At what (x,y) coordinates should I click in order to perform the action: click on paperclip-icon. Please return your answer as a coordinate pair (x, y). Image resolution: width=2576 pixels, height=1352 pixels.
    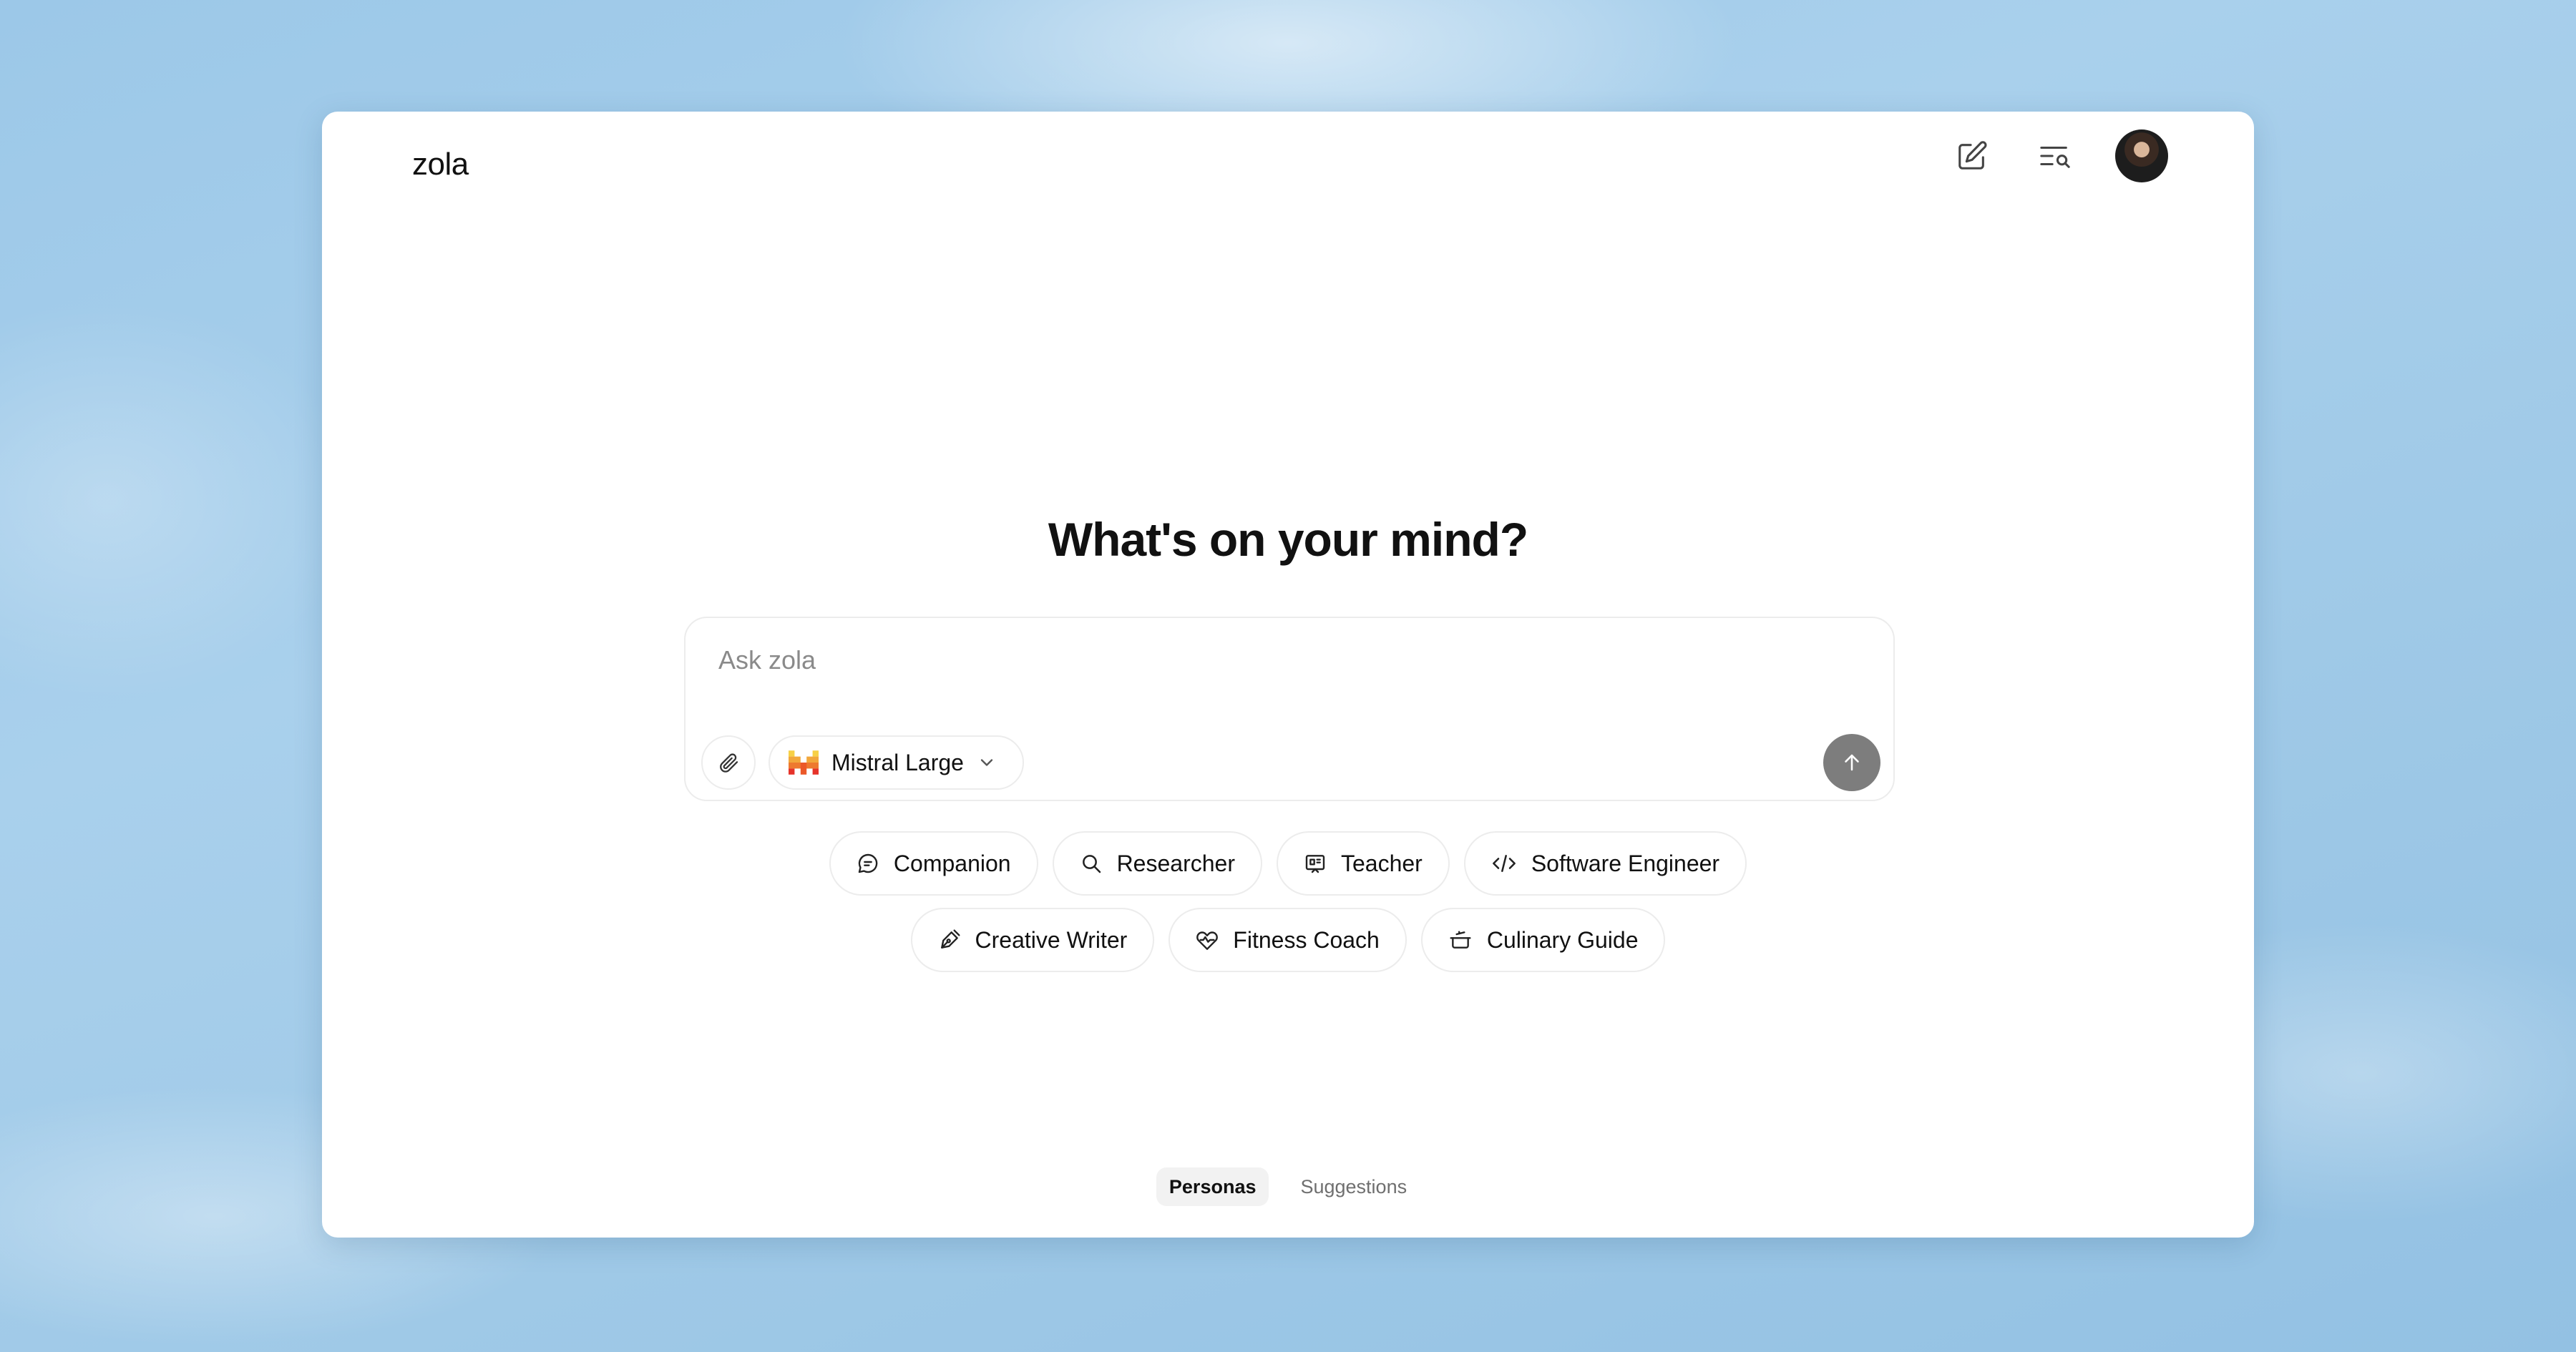
    Looking at the image, I should click on (729, 763).